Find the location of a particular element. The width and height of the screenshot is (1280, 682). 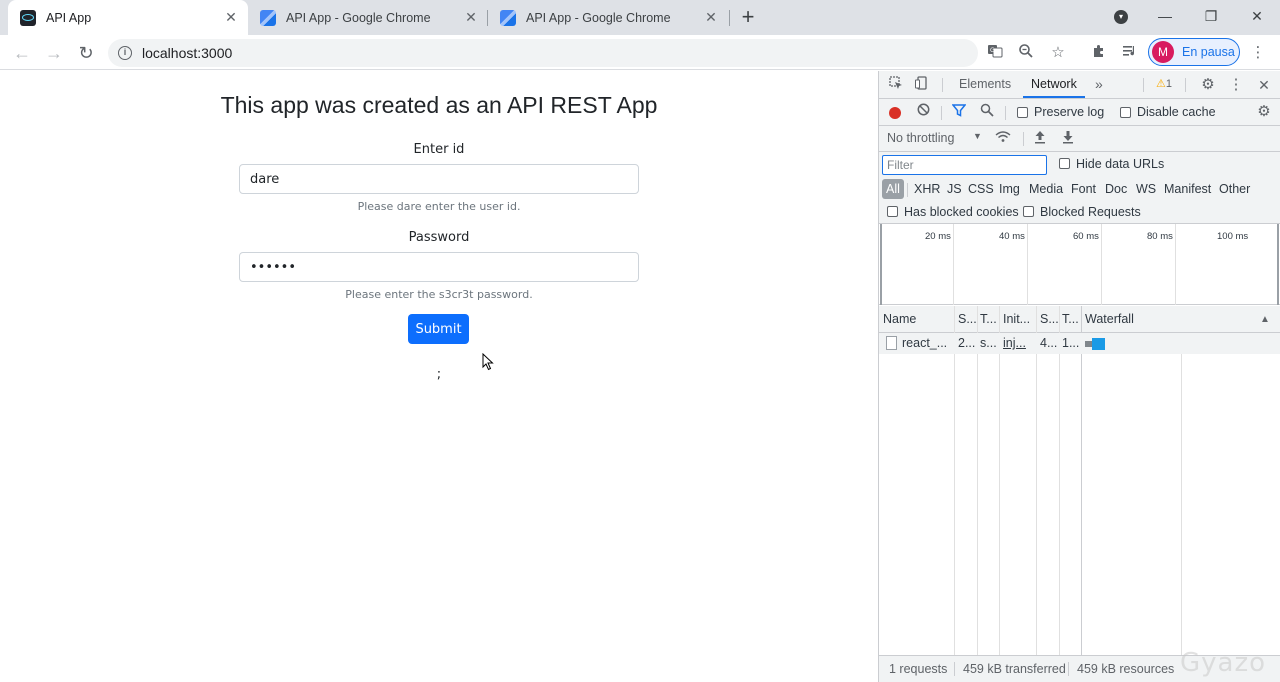

translate-icon: G is located at coordinates (995, 53).